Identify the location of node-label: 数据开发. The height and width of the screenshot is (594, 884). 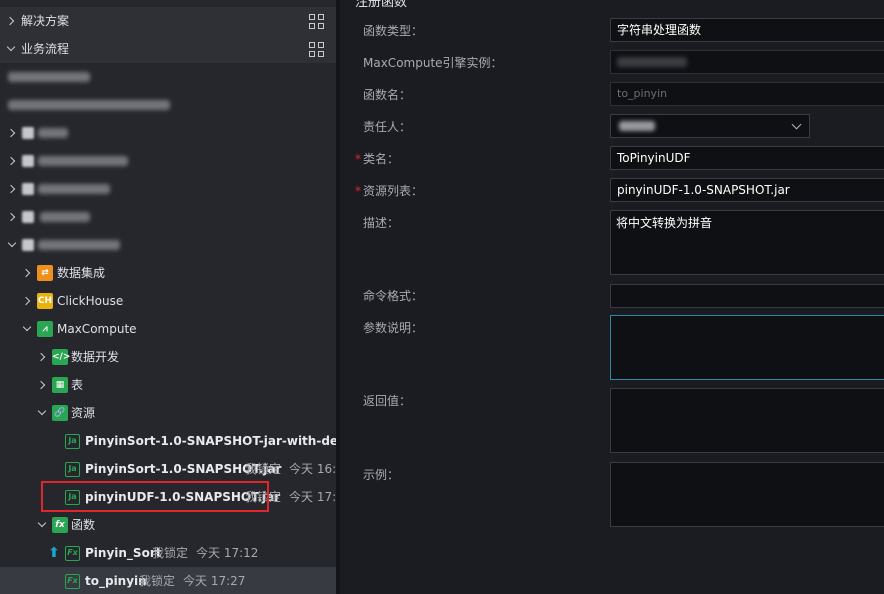
(95, 357).